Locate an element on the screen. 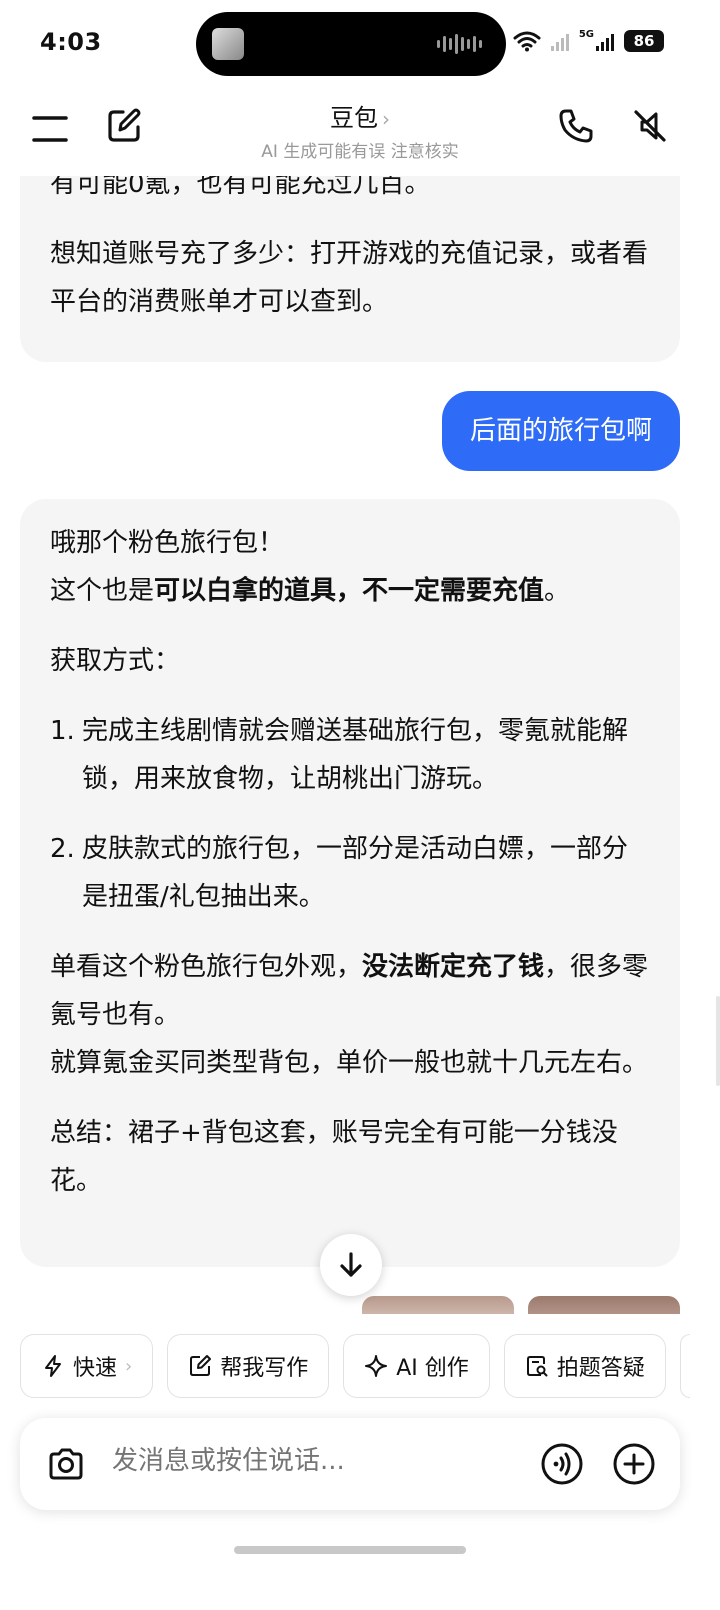 The width and height of the screenshot is (720, 1610). chip-label: 拍题答疑 is located at coordinates (600, 1368).